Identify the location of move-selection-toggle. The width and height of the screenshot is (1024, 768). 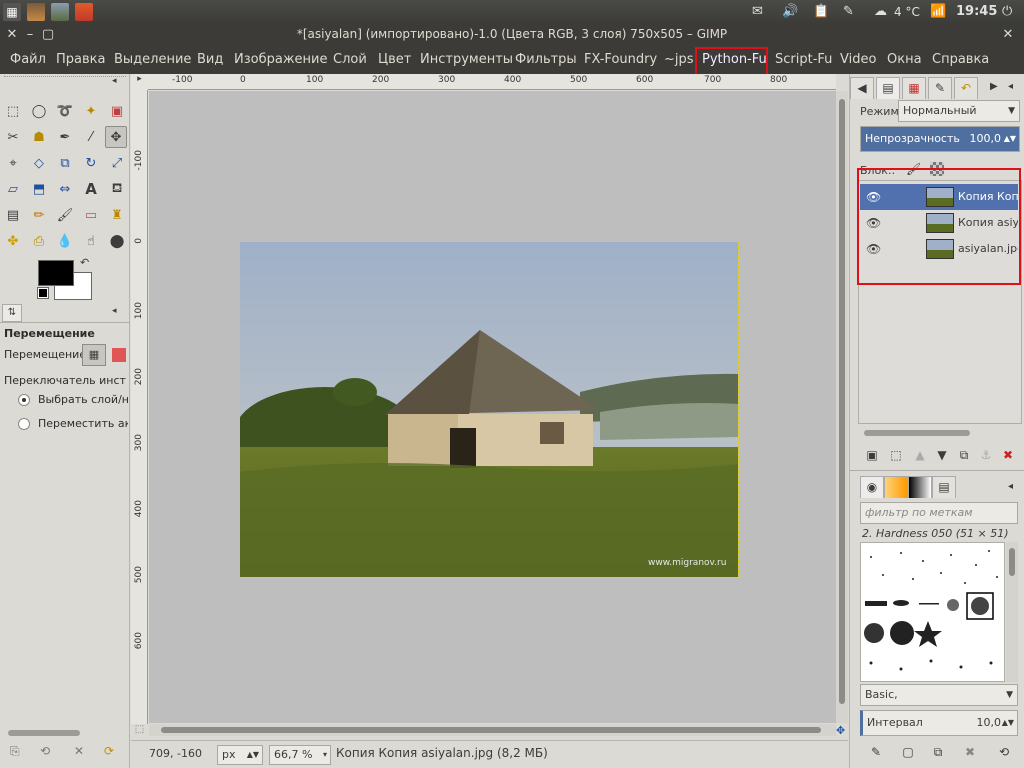
(119, 355).